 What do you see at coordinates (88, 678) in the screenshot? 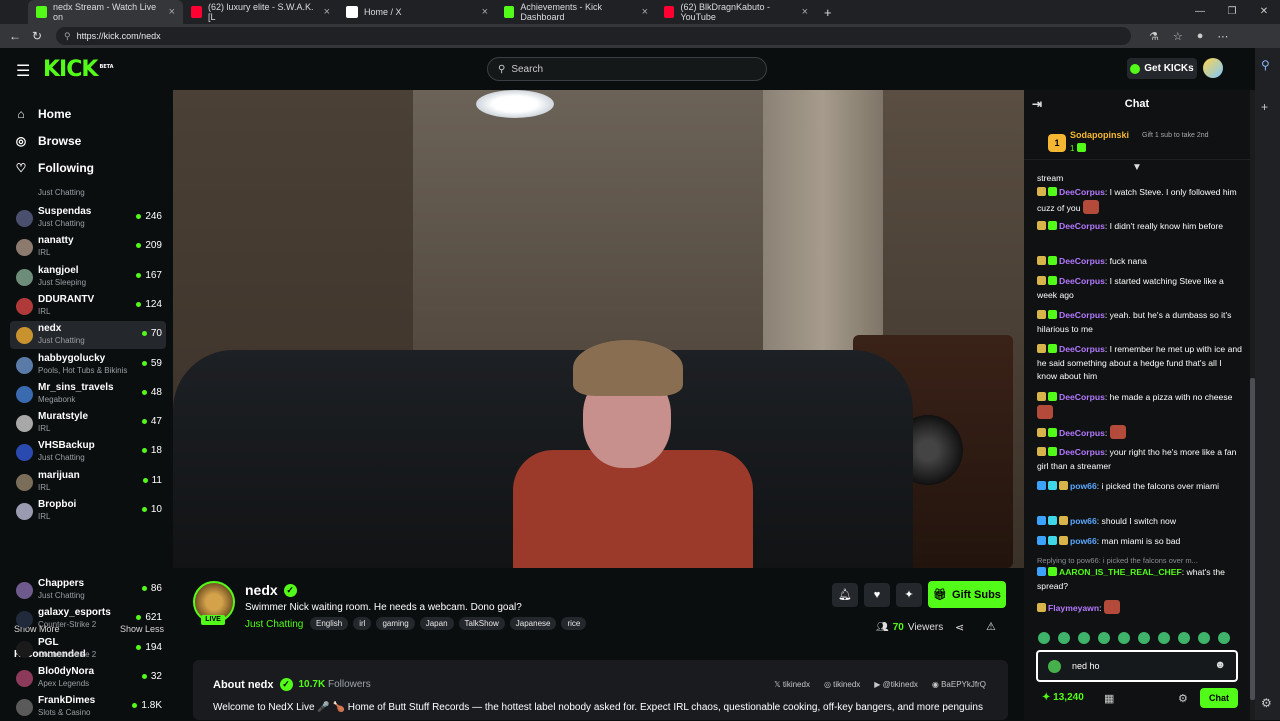
I see `sidebar-channel: Blo0dyNora Apex Legends 32` at bounding box center [88, 678].